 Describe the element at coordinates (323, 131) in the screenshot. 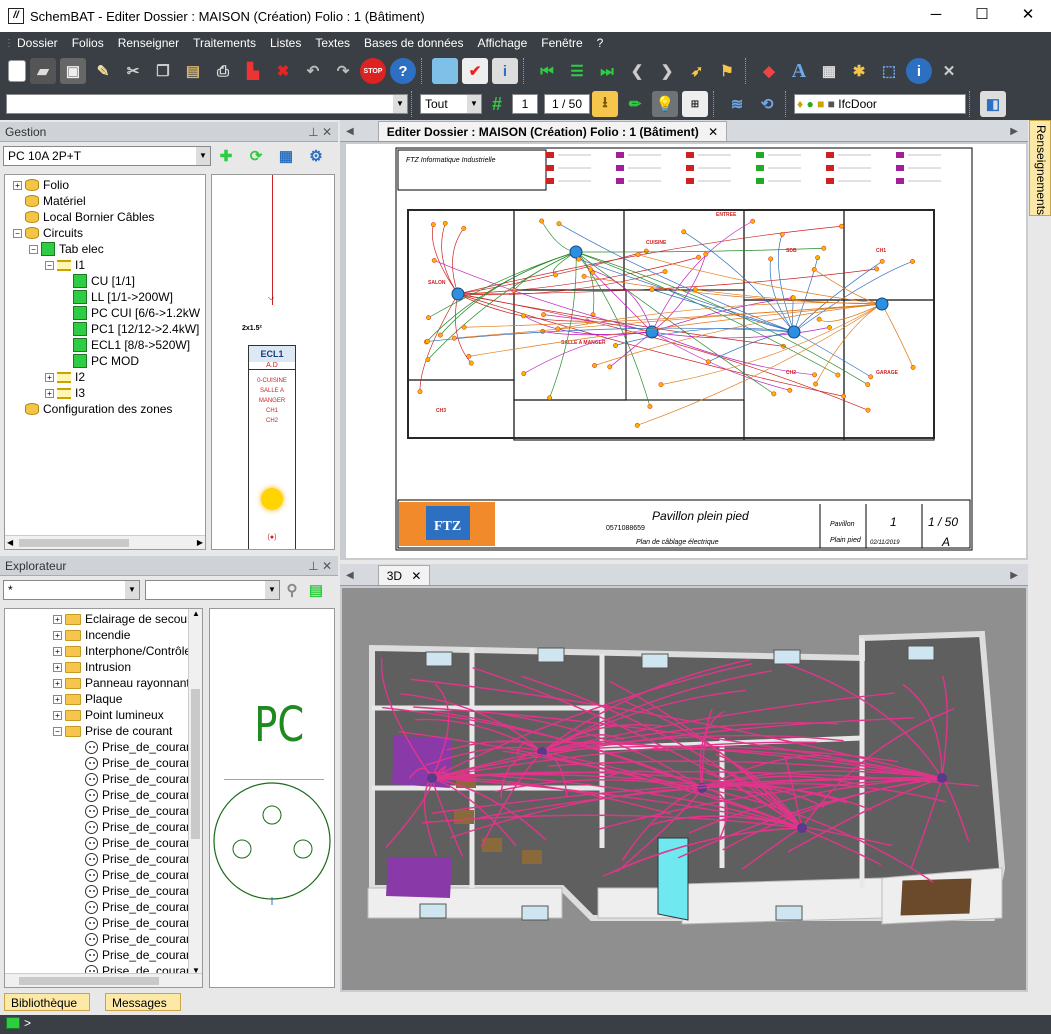

I see `panel-pin-close: ⊥ ✕` at that location.